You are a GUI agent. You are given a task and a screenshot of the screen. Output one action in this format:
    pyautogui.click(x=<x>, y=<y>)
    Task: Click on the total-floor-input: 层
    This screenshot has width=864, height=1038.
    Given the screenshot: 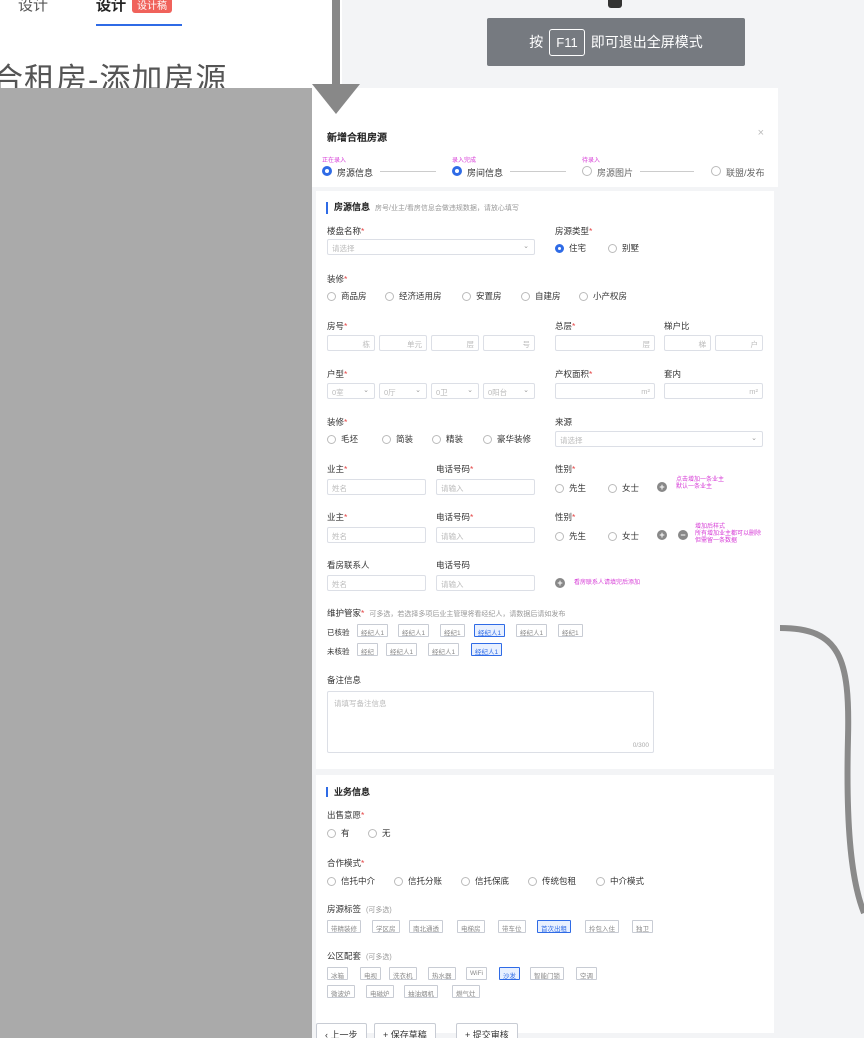 What is the action you would take?
    pyautogui.click(x=605, y=343)
    